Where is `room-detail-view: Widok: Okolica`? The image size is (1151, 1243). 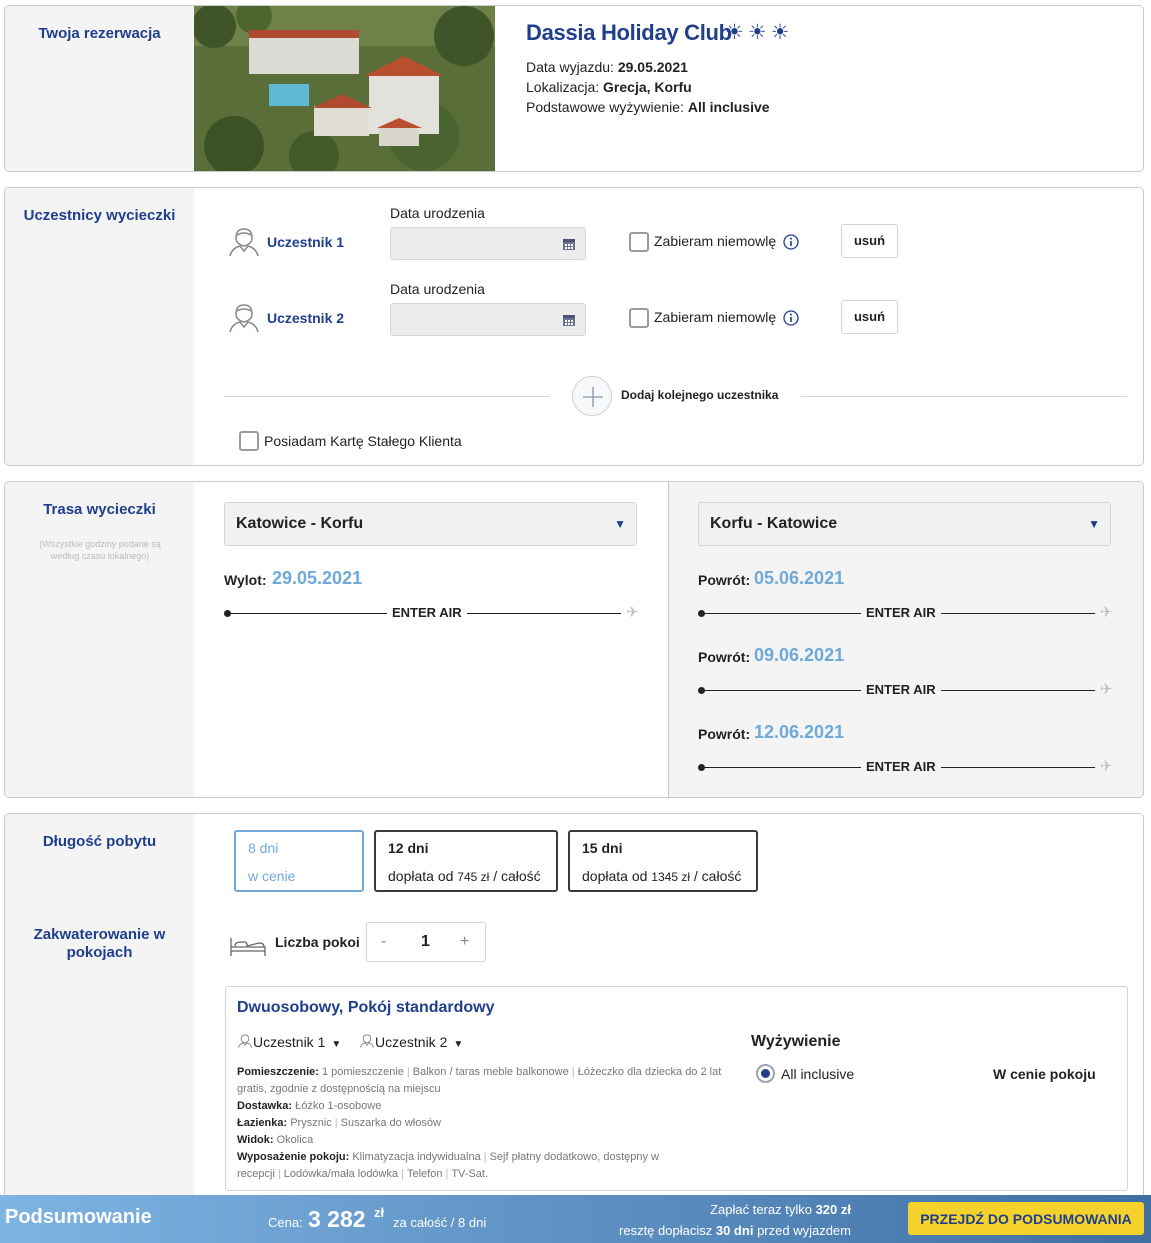
room-detail-view: Widok: Okolica is located at coordinates (275, 1140).